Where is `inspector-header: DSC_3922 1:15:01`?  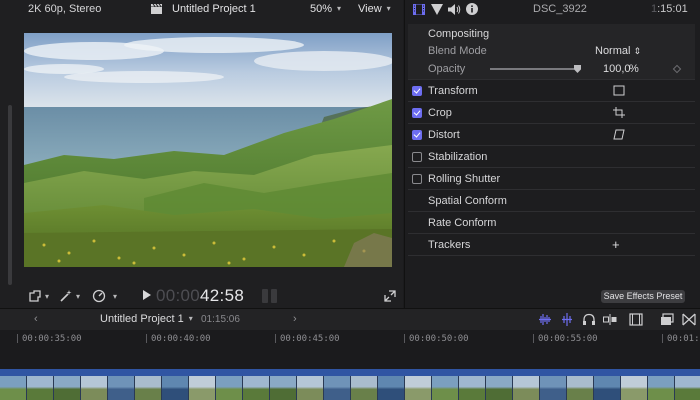
inspector-header: DSC_3922 1:15:01 is located at coordinates (552, 10).